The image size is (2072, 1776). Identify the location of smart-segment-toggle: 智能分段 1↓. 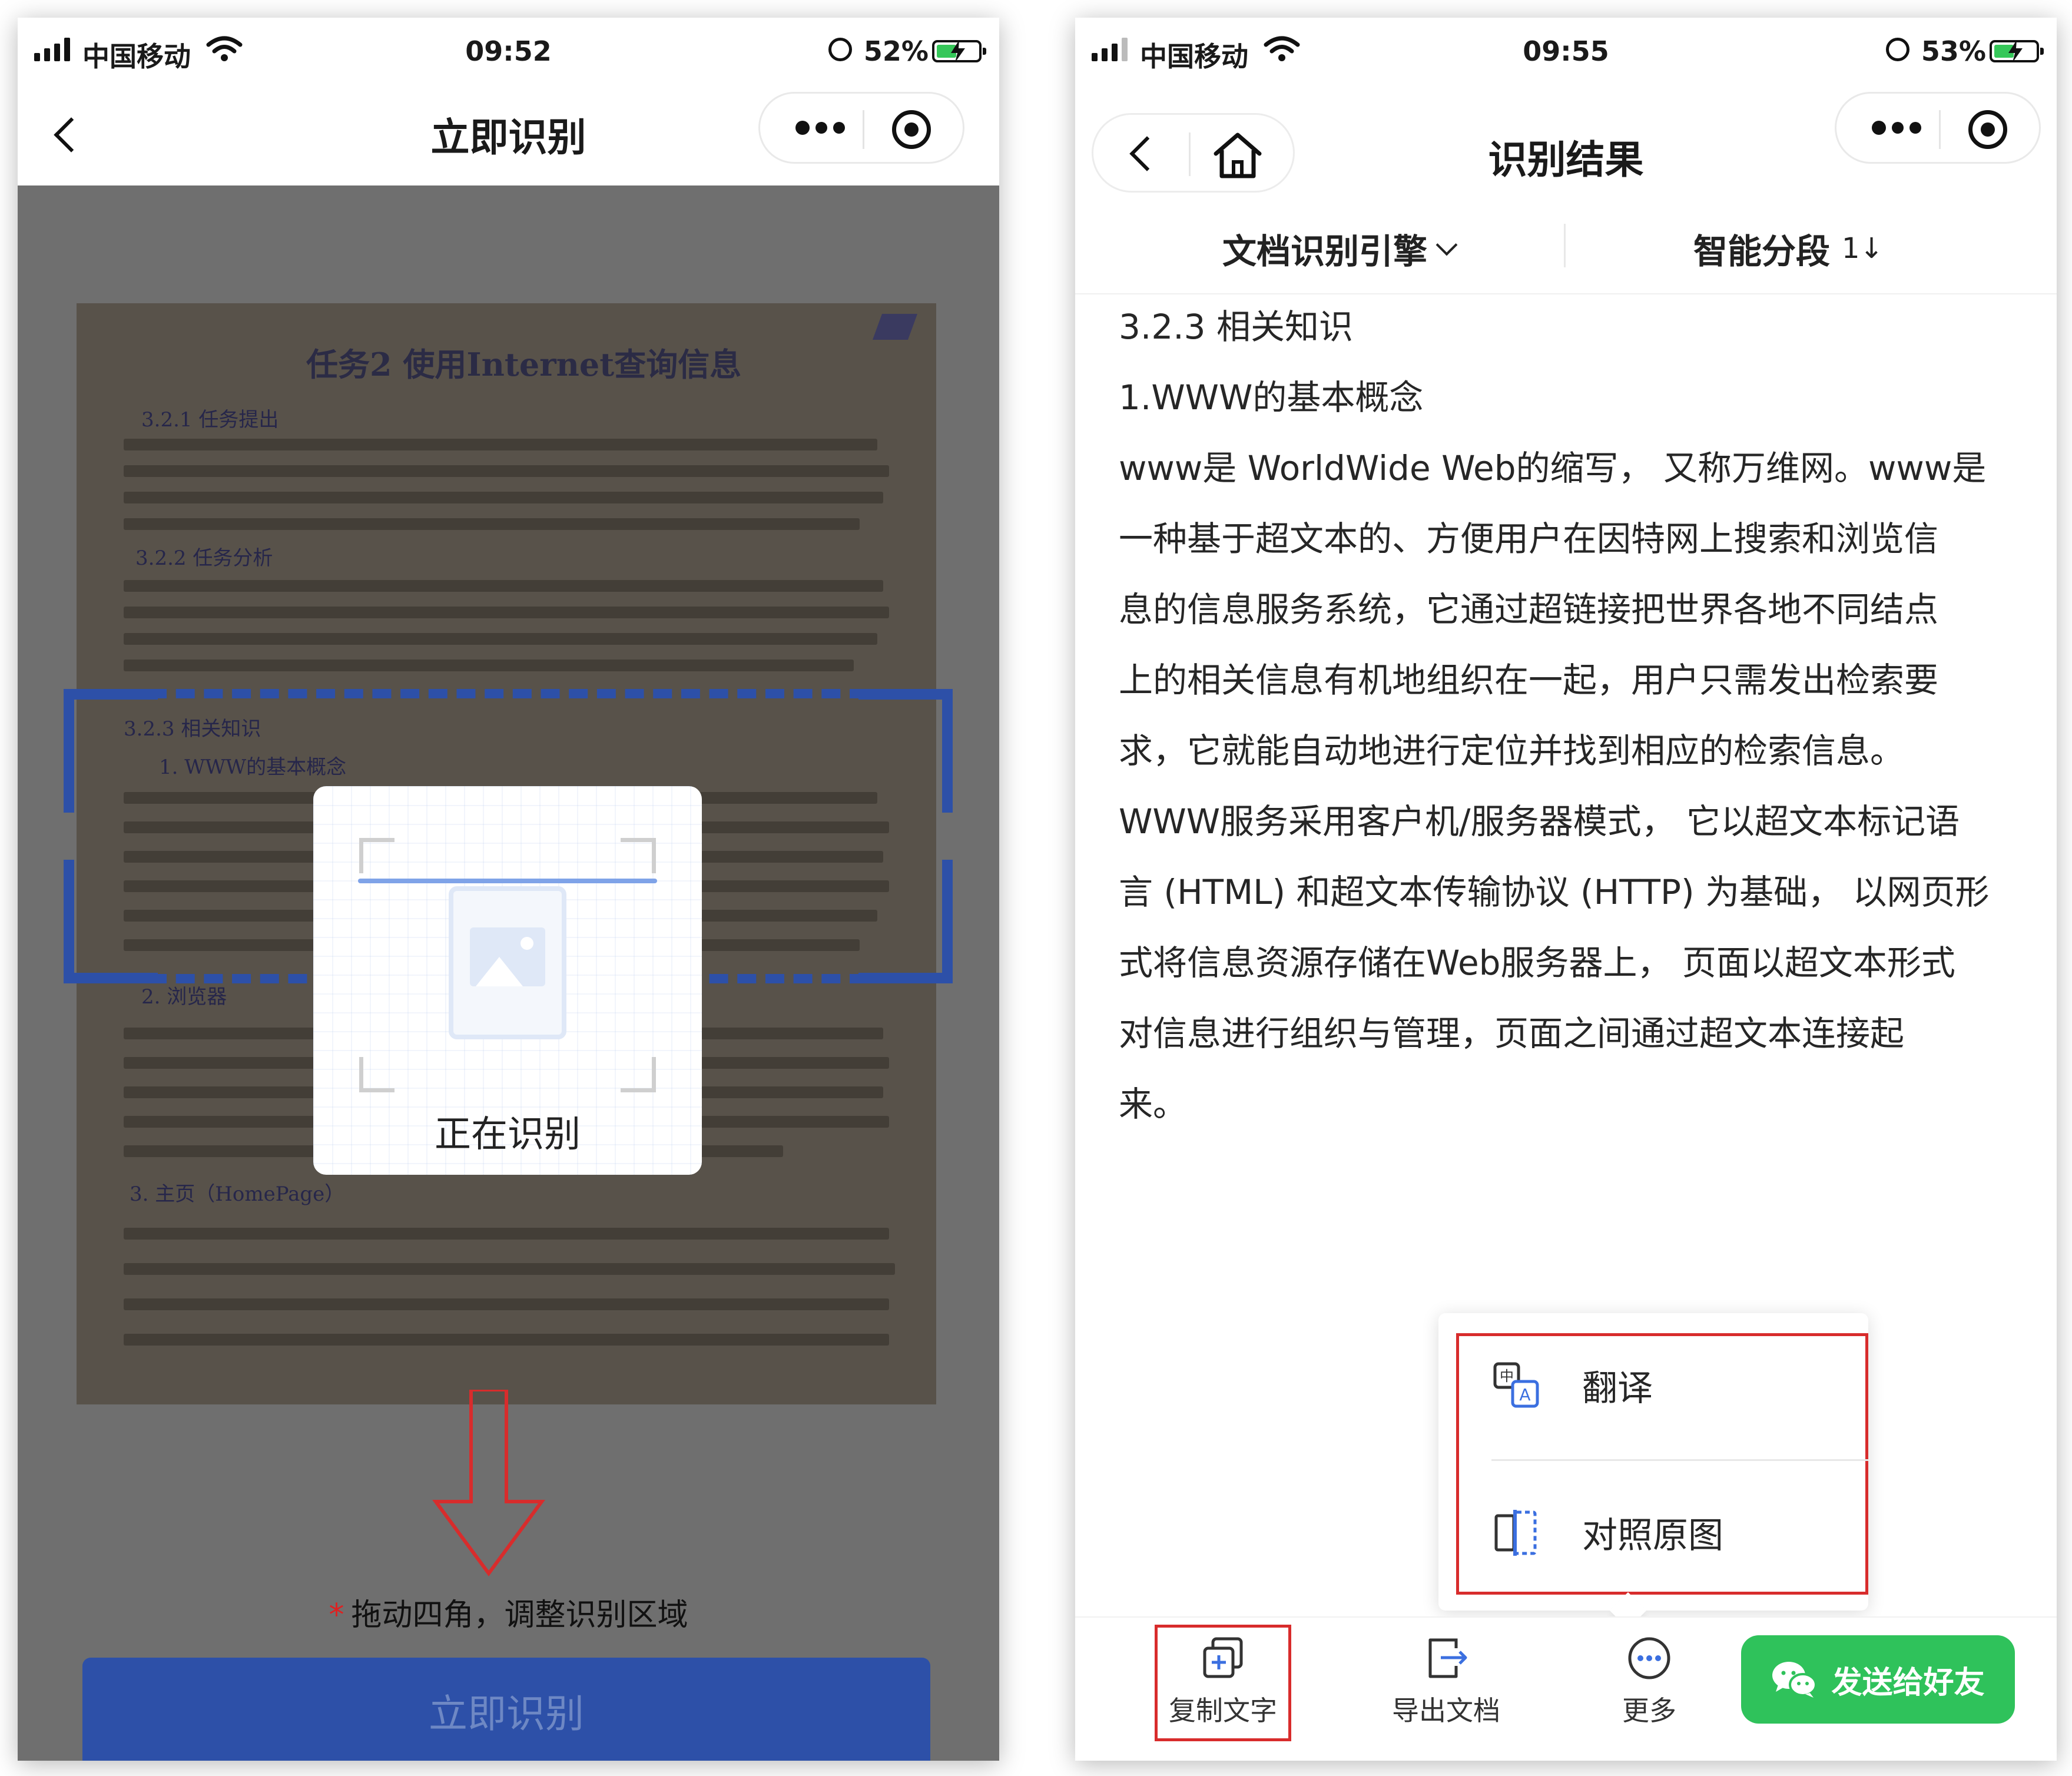
(1789, 248).